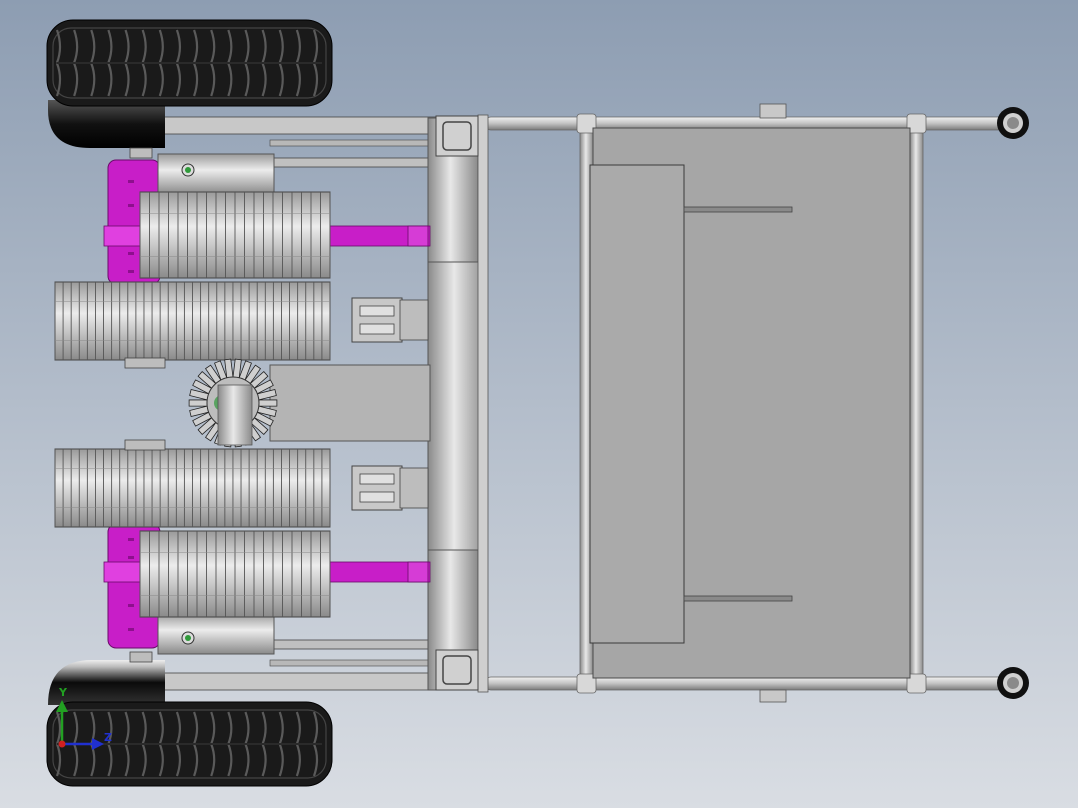  Describe the element at coordinates (1013, 123) in the screenshot. I see `handle-end-top` at that location.